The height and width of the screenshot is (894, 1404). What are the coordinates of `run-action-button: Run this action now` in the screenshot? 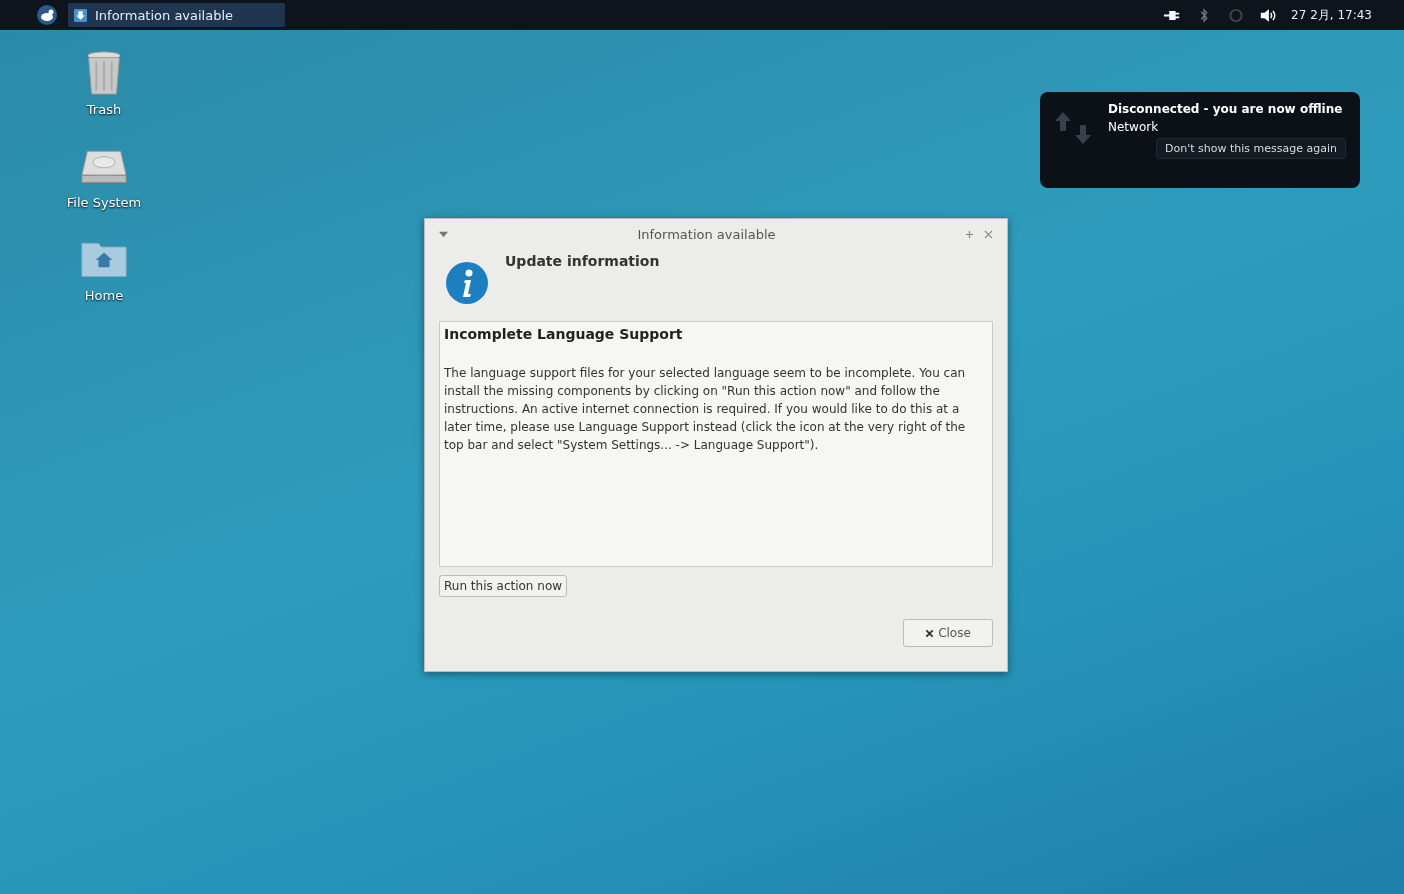 It's located at (503, 586).